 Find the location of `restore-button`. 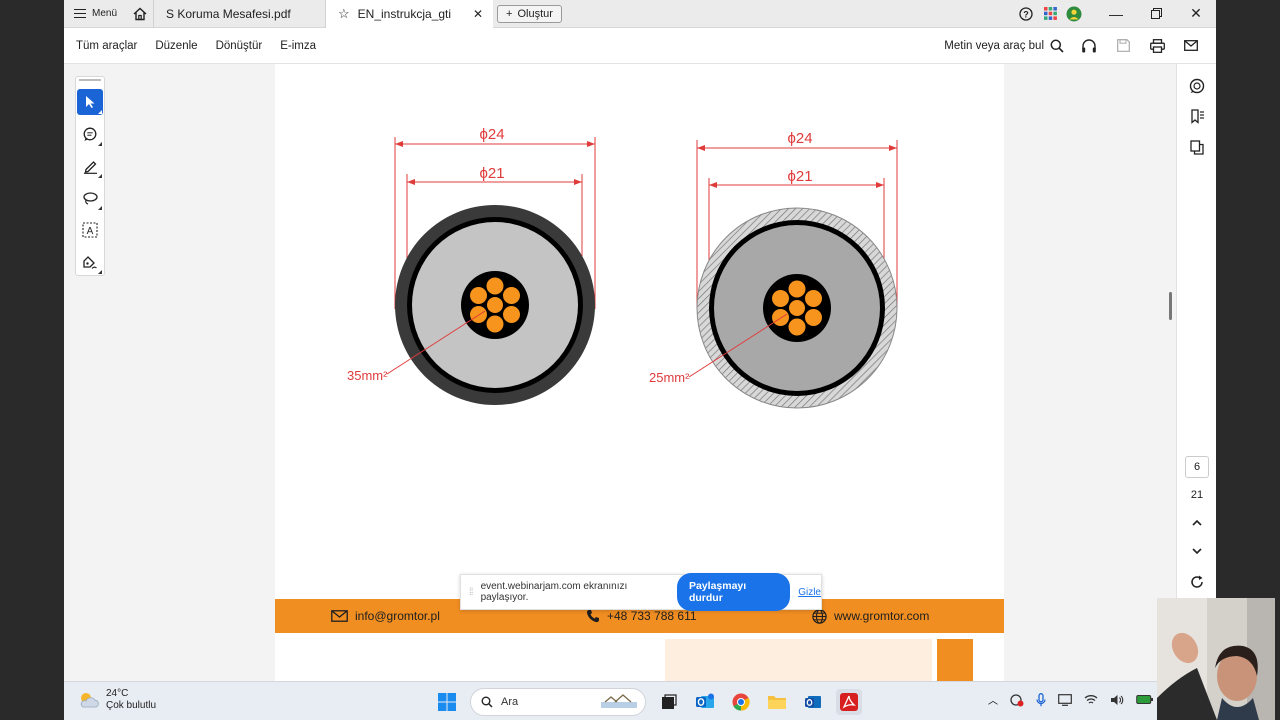

restore-button is located at coordinates (1156, 13).